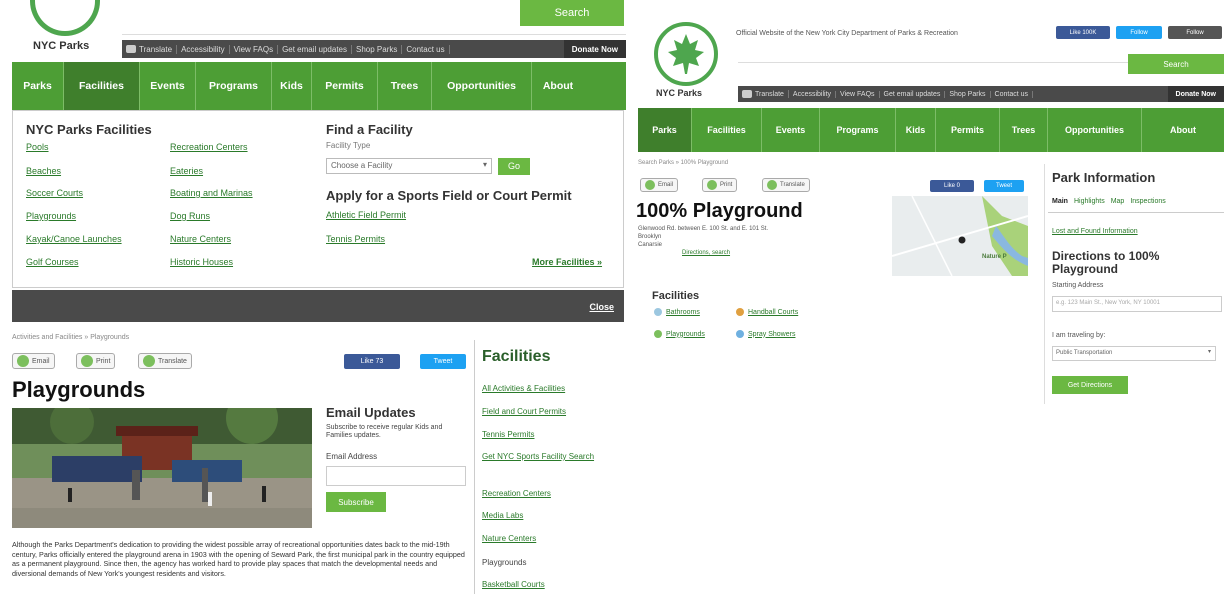  What do you see at coordinates (683, 163) in the screenshot?
I see `breadcrumb: Search Parks » 100% Playground` at bounding box center [683, 163].